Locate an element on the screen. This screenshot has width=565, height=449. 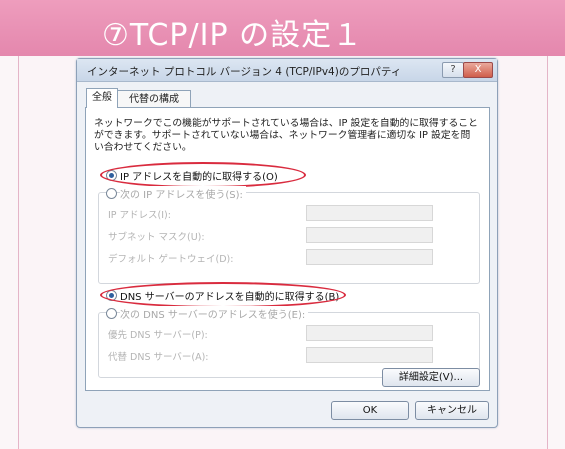
help-button: ? is located at coordinates (453, 70).